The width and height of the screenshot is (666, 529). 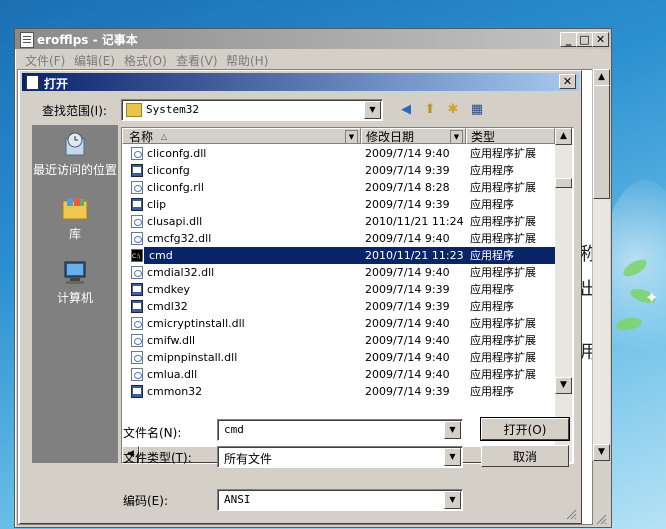 I want to click on file-row: clusapi.dll 2010/11/21 11:24 应用程序扩展, so click(x=338, y=221).